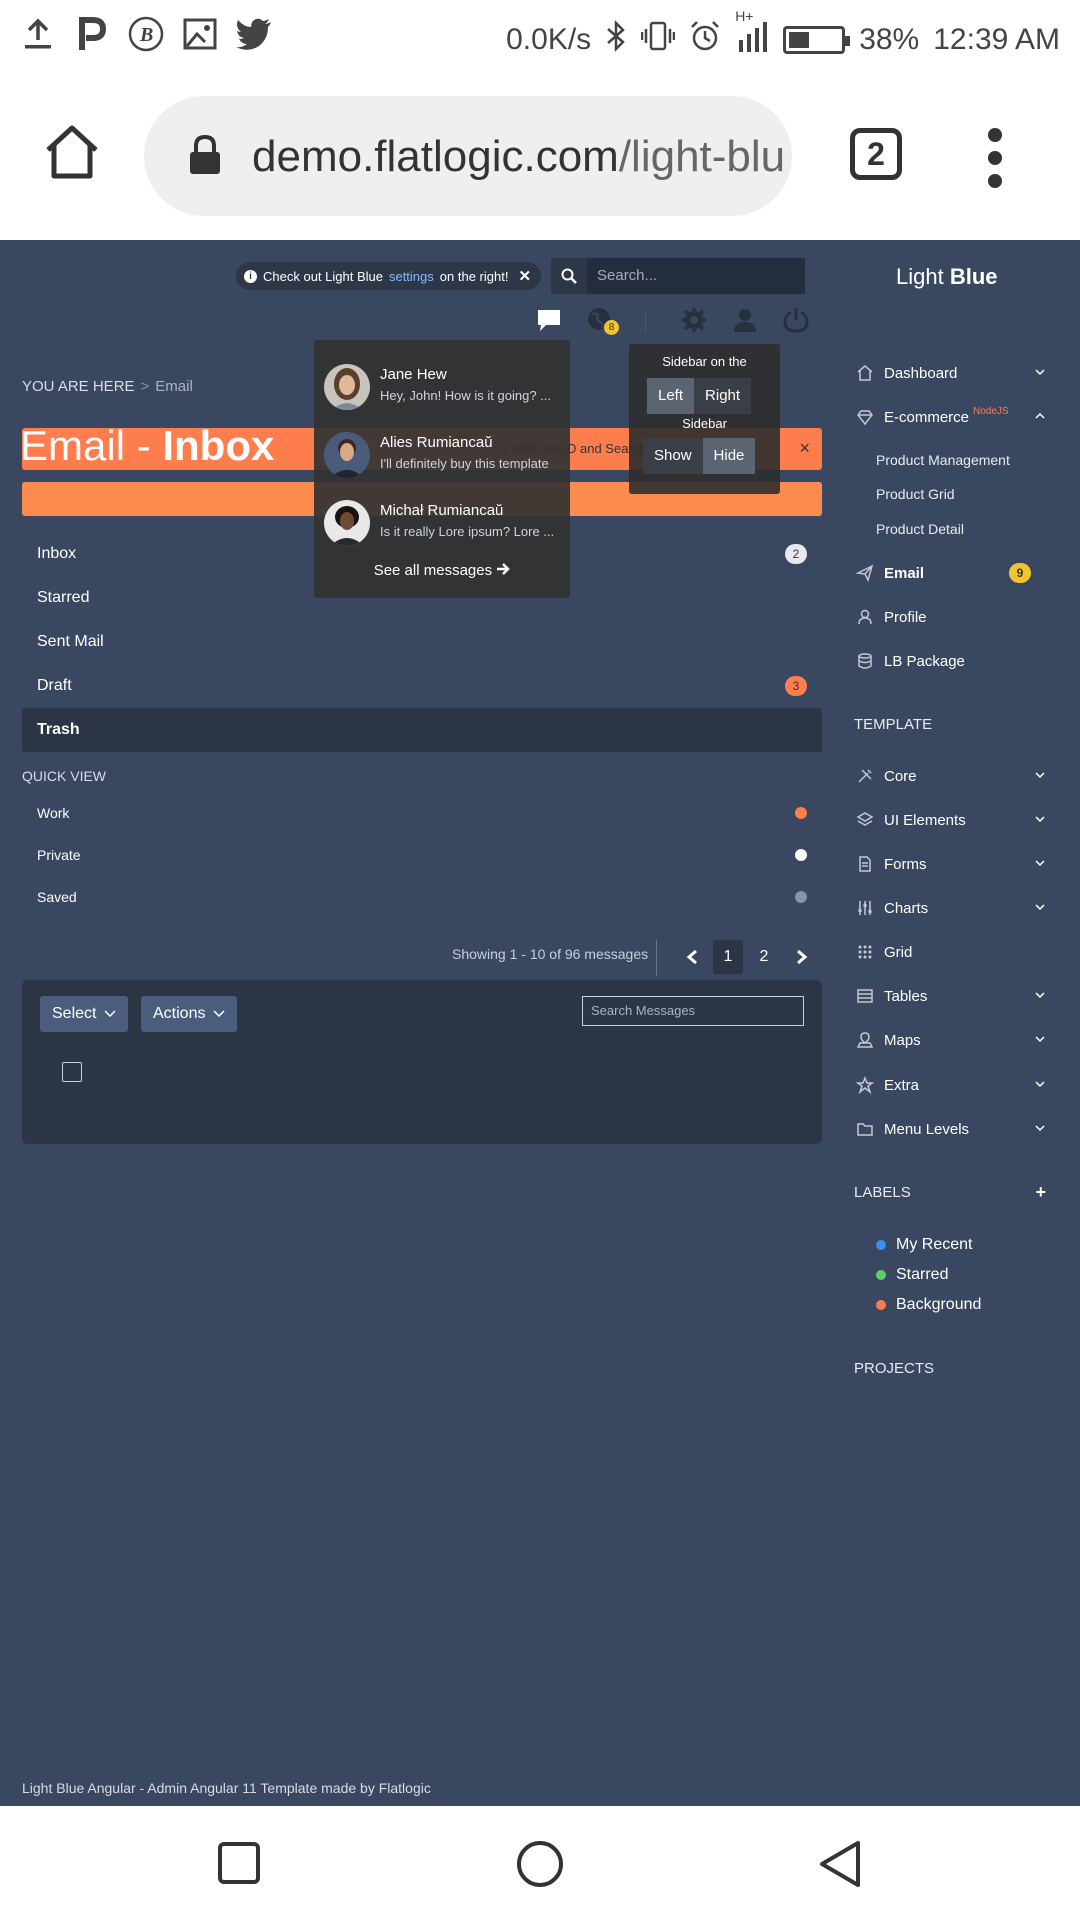 The image size is (1080, 1920). Describe the element at coordinates (524, 276) in the screenshot. I see `notice-close-icon: ✕` at that location.